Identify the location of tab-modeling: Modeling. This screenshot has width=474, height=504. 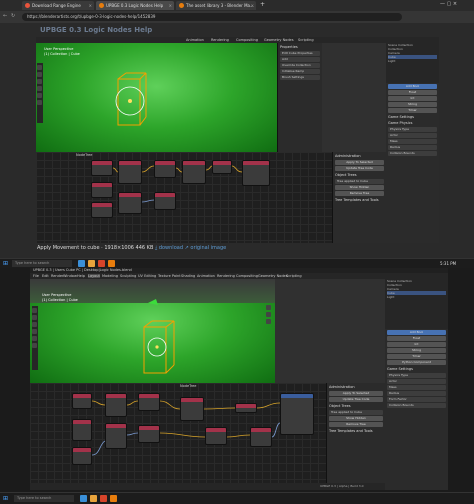
(110, 276).